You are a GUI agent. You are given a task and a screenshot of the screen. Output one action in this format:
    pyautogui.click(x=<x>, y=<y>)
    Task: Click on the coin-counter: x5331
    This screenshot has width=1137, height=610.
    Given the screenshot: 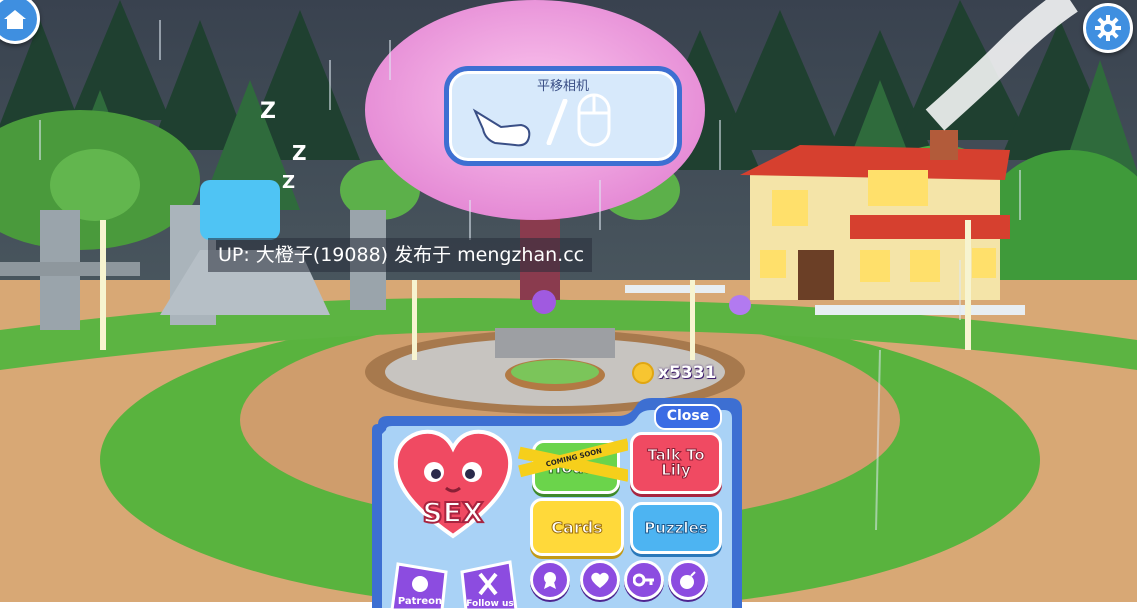 What is the action you would take?
    pyautogui.click(x=674, y=373)
    